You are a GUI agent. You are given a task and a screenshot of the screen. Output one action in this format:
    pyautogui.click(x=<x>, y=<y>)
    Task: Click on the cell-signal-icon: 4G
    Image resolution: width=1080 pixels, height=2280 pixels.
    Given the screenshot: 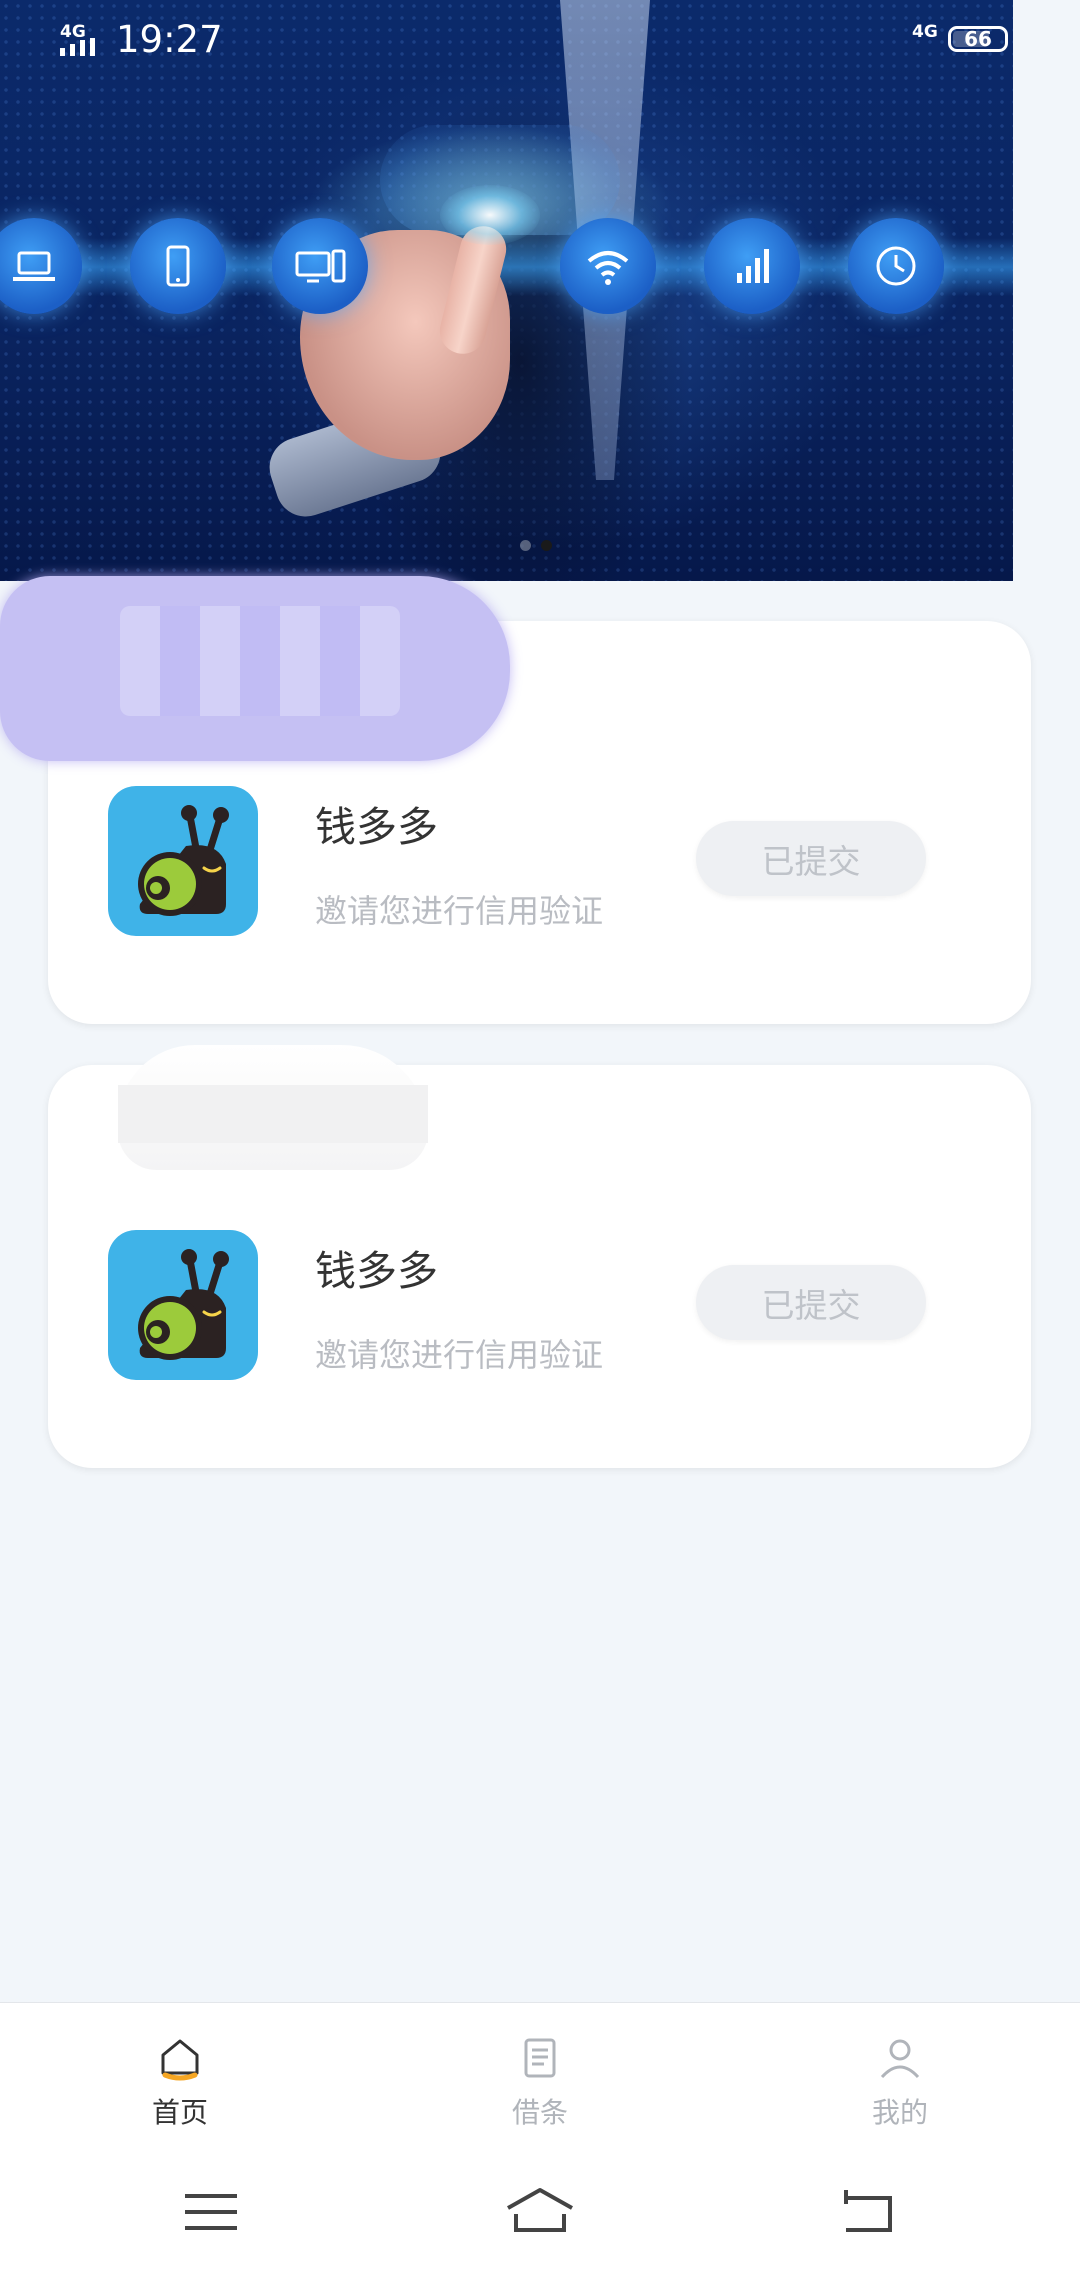 What is the action you would take?
    pyautogui.click(x=83, y=40)
    